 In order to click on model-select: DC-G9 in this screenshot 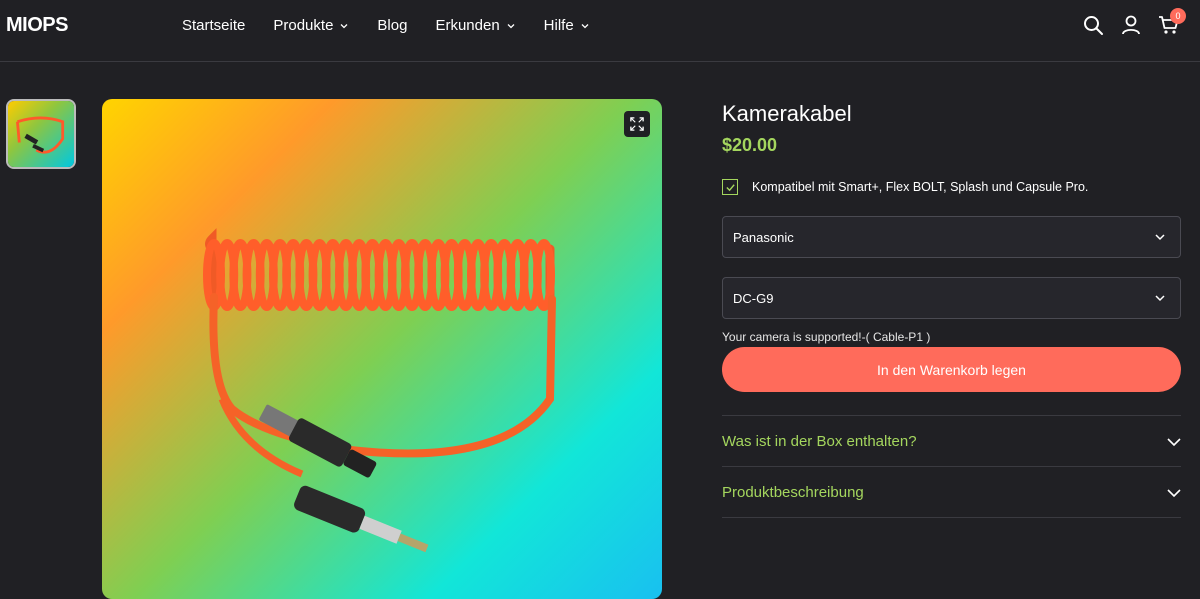, I will do `click(951, 298)`.